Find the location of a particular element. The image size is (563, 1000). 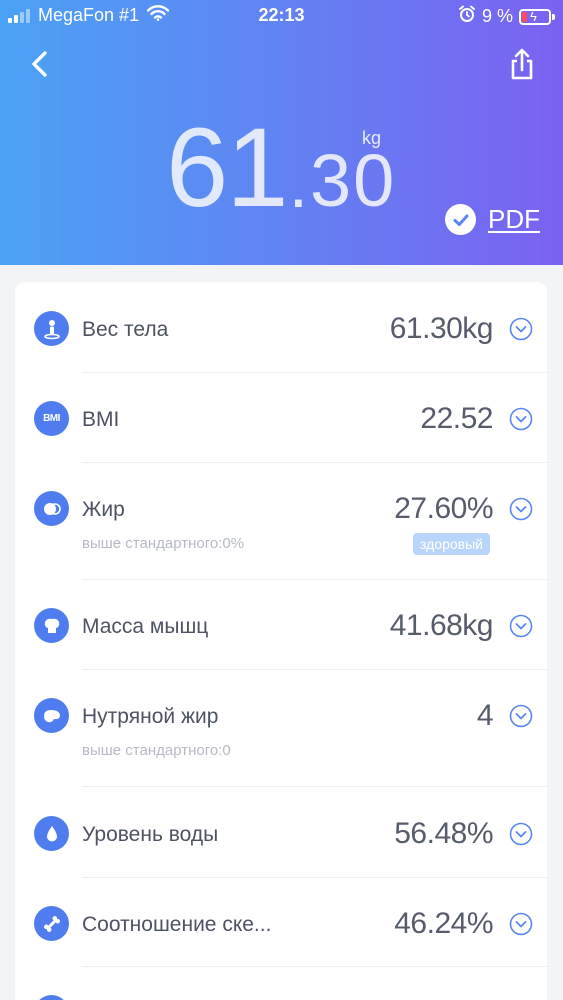

weight-unit: kg is located at coordinates (372, 138).